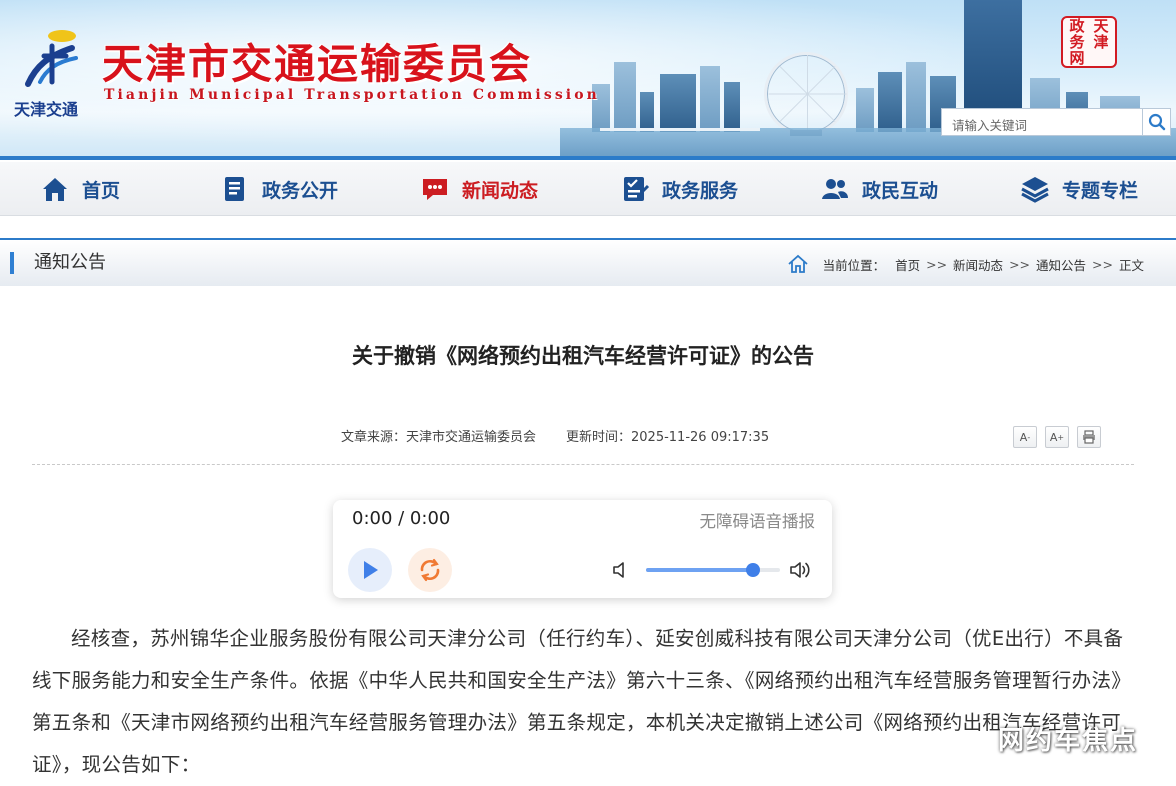 The width and height of the screenshot is (1176, 786). I want to click on document-icon, so click(235, 189).